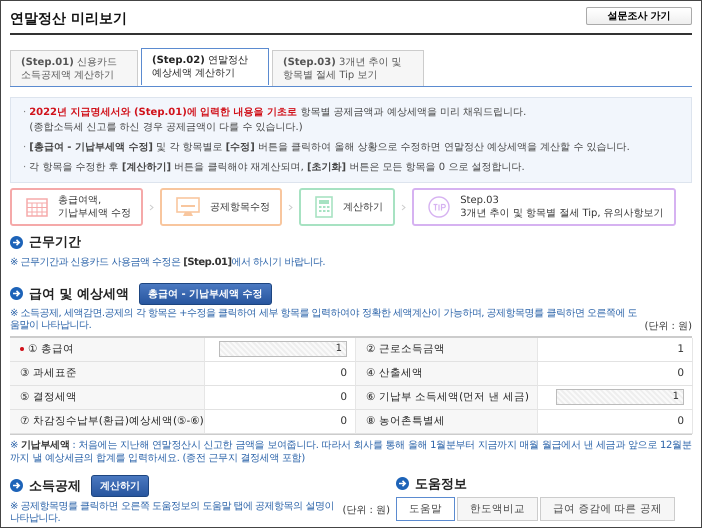 The image size is (702, 528). Describe the element at coordinates (275, 120) in the screenshot. I see `notice-text: · 2022년 지급명세서와 (Step.01)에 입력한 내용을 기초로 항목별 공제금액과 예상세액을 미리 채워드립니다. (종합소득세 신고를 하신 경우 공제금액이 다를 수 있습니다.)` at that location.